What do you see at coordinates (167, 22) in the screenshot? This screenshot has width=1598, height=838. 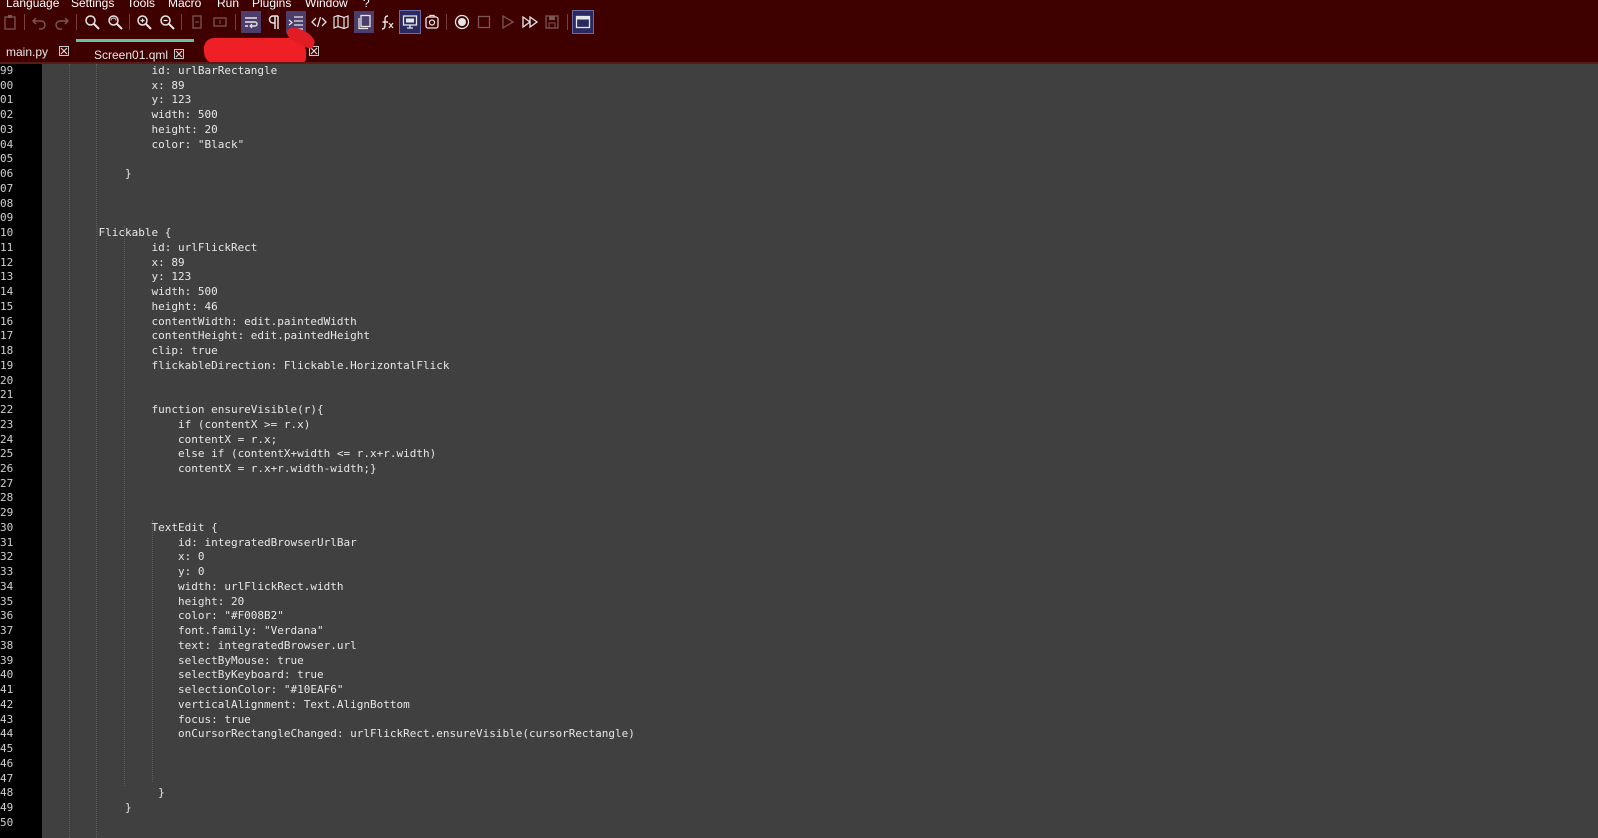 I see `zoom-out-button` at bounding box center [167, 22].